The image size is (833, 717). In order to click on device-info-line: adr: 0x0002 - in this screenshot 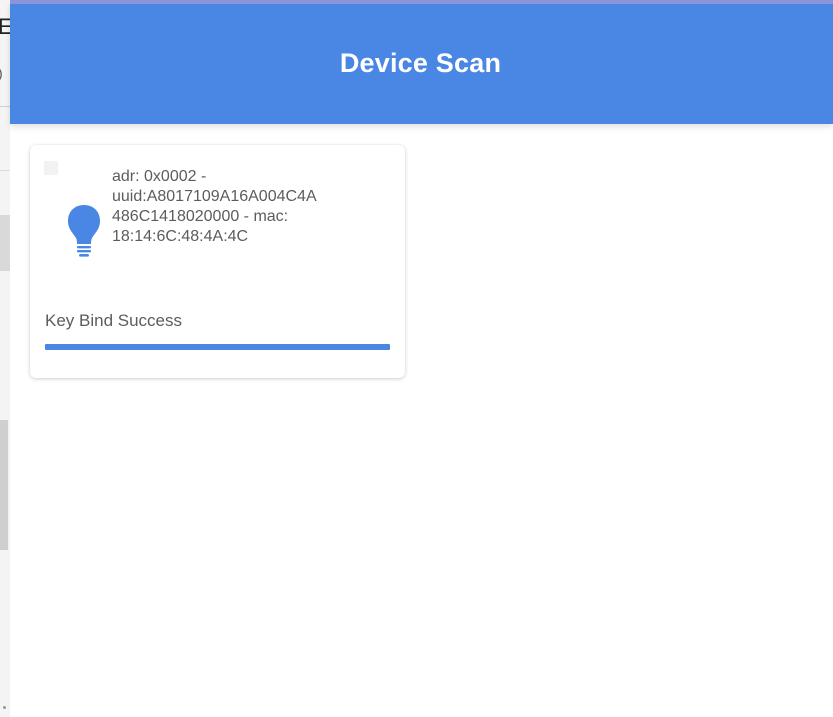, I will do `click(159, 176)`.